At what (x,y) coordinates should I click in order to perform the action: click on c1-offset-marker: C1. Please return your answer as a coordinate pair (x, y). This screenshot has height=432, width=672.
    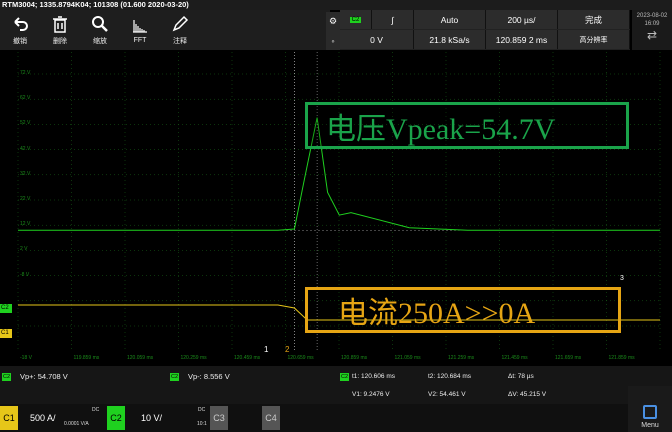
    Looking at the image, I should click on (6, 333).